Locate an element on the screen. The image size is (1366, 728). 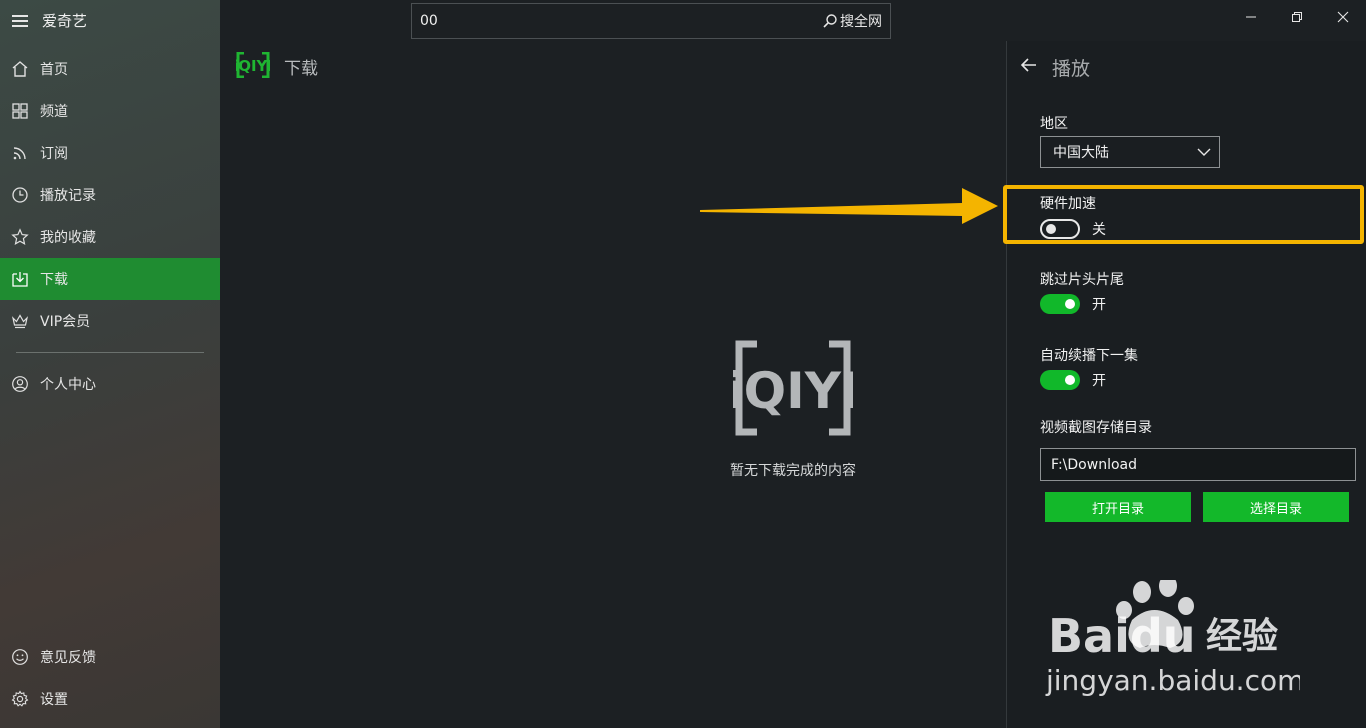
svg-text: 经验 is located at coordinates (1242, 636).